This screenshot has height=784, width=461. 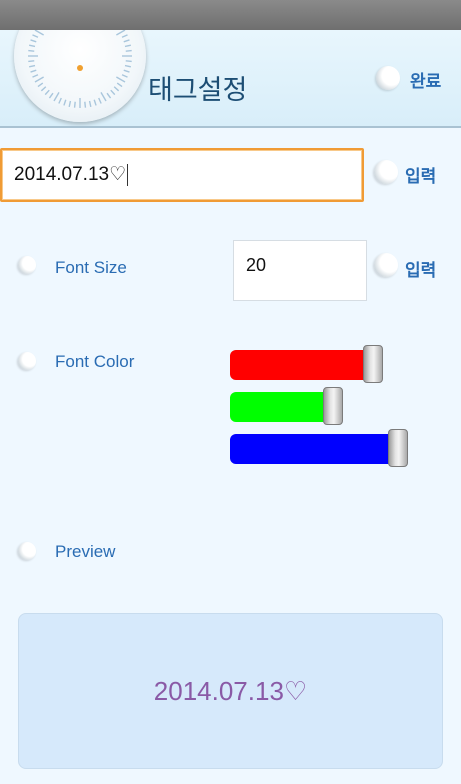 What do you see at coordinates (386, 172) in the screenshot?
I see `tag-submit-bullet-icon` at bounding box center [386, 172].